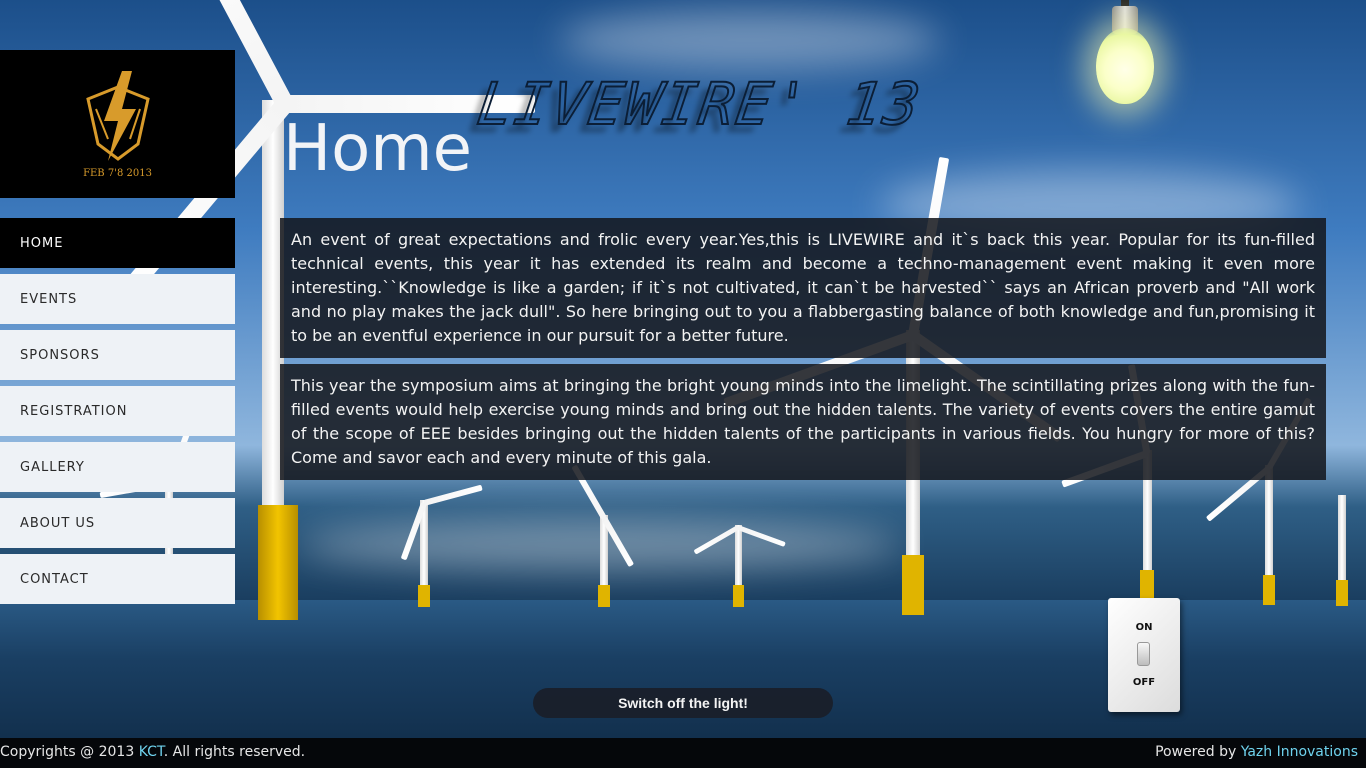  What do you see at coordinates (1198, 752) in the screenshot?
I see `powered-prefix: Powered by` at bounding box center [1198, 752].